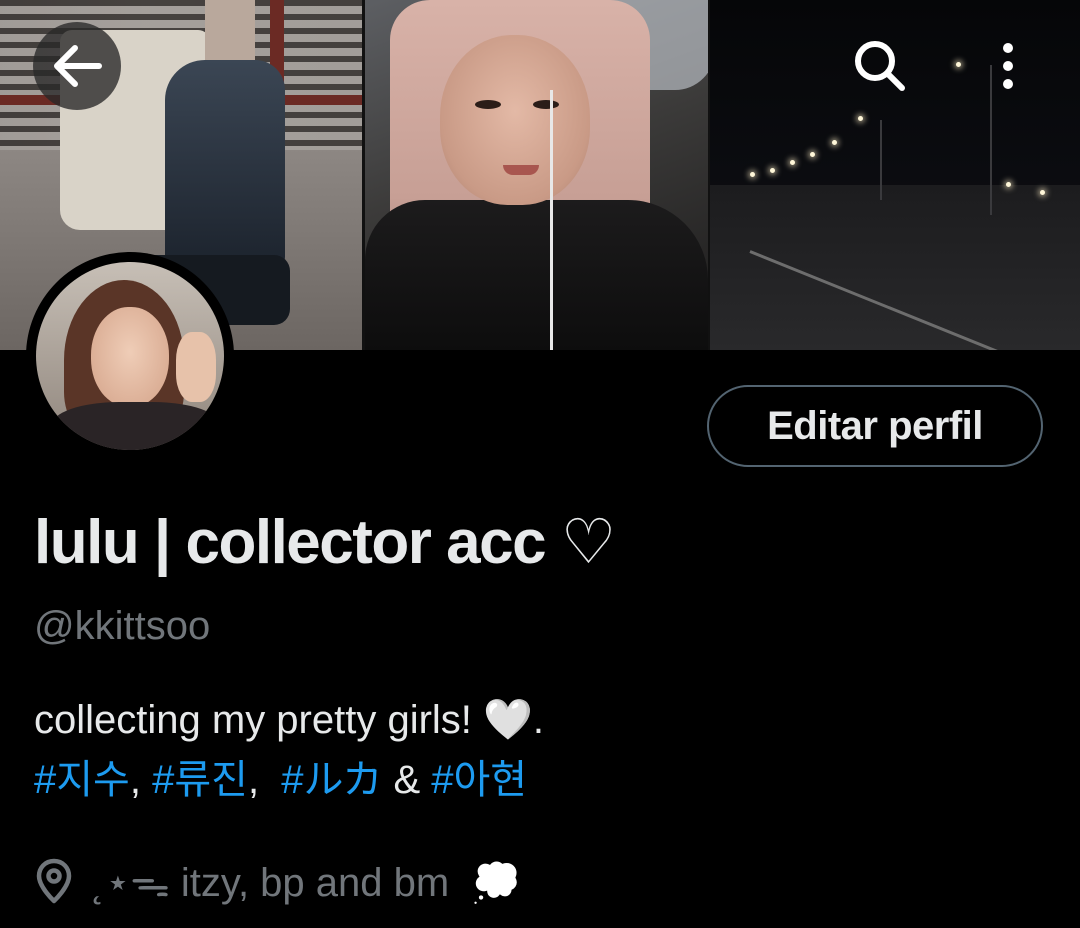 The height and width of the screenshot is (928, 1080). Describe the element at coordinates (875, 426) in the screenshot. I see `edit-profile-button: Editar perfil` at that location.